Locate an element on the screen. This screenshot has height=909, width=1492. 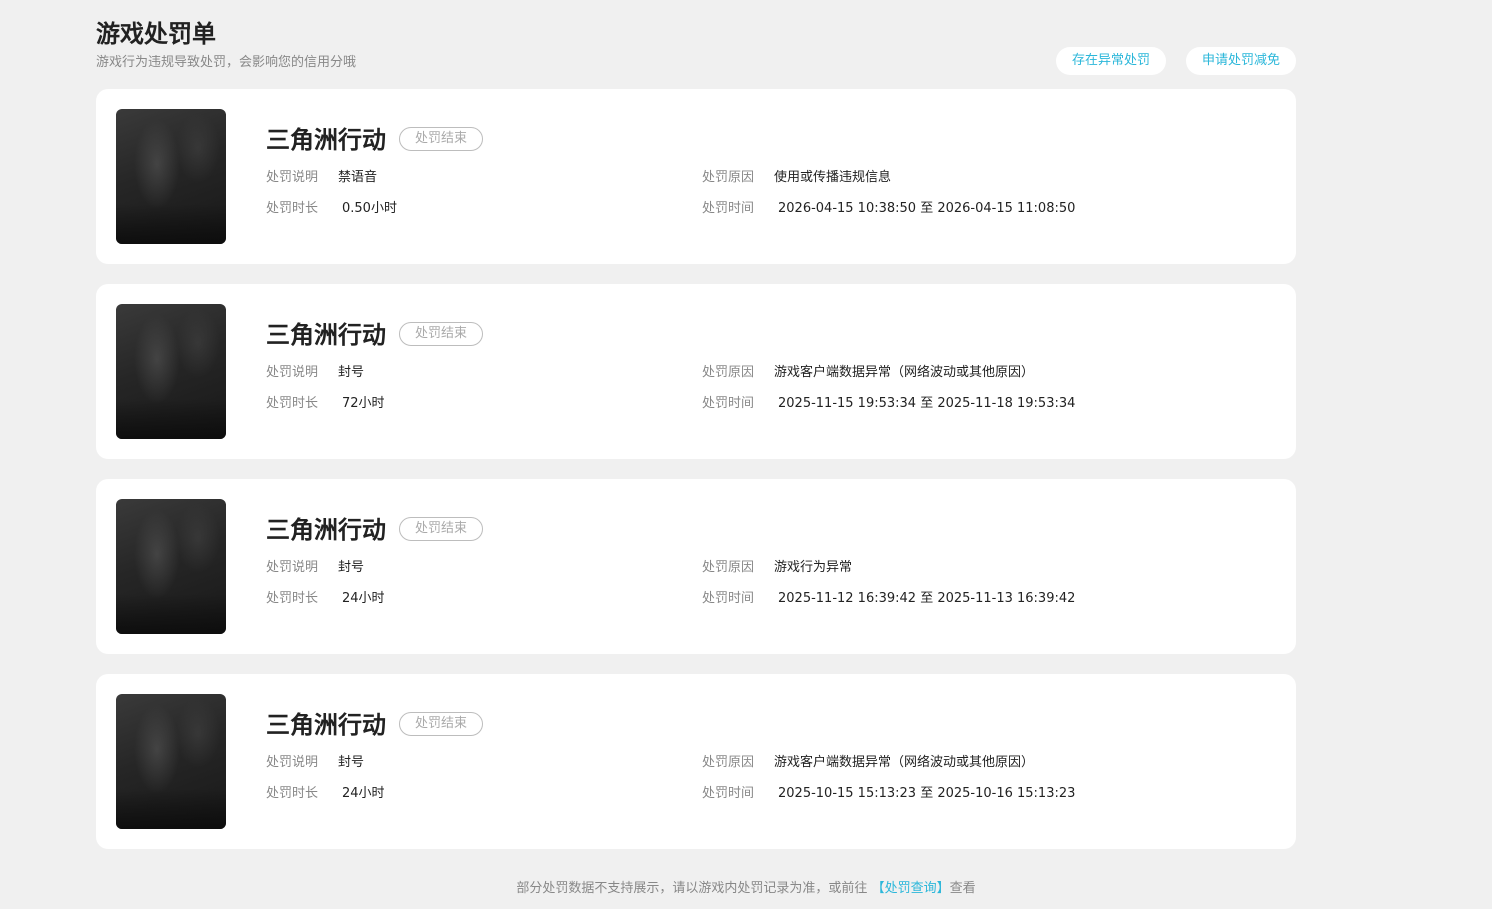
page-title: 游戏处罚单 is located at coordinates (156, 34).